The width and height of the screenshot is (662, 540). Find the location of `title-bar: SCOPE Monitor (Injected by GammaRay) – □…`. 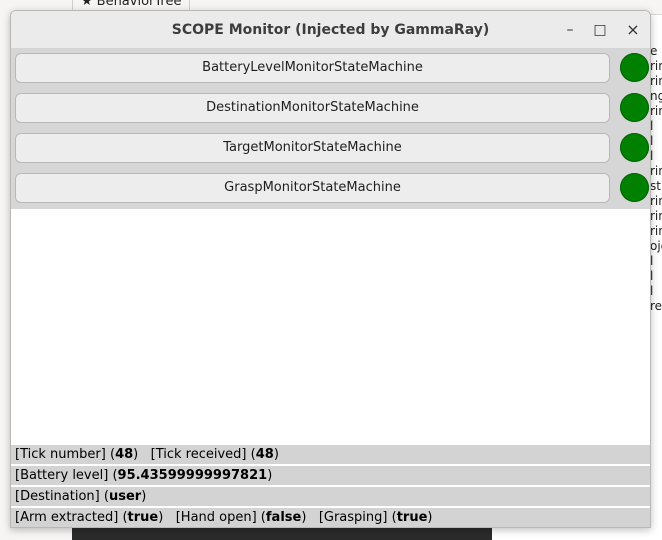

title-bar: SCOPE Monitor (Injected by GammaRay) – □… is located at coordinates (330, 30).